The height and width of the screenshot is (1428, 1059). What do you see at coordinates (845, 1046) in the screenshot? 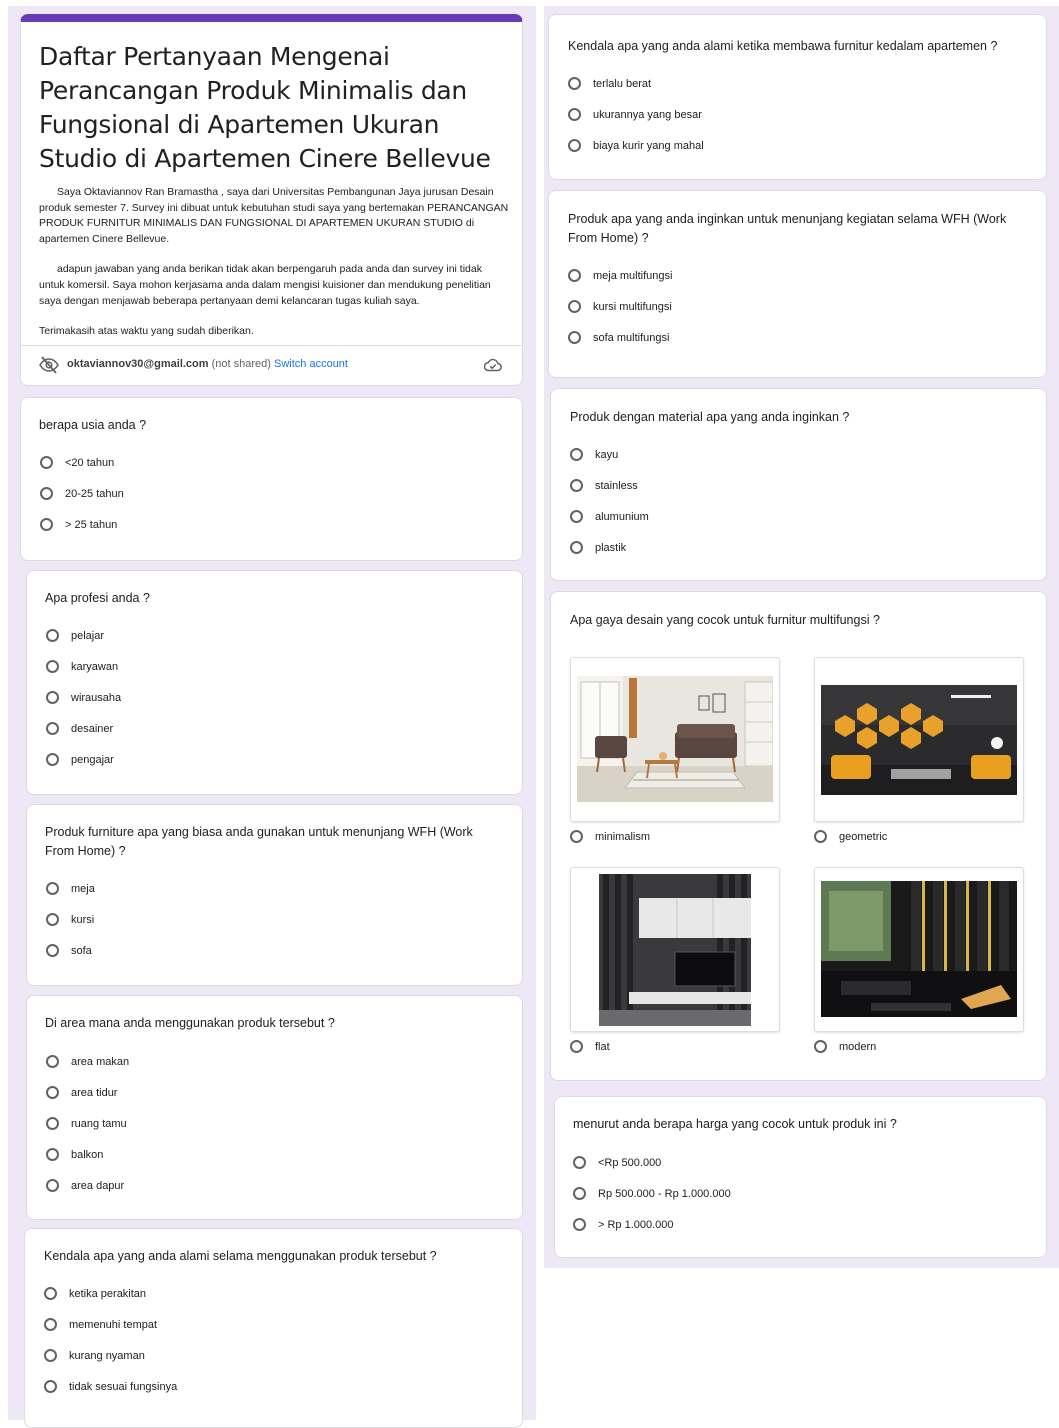
I see `option-style-modern: modern` at bounding box center [845, 1046].